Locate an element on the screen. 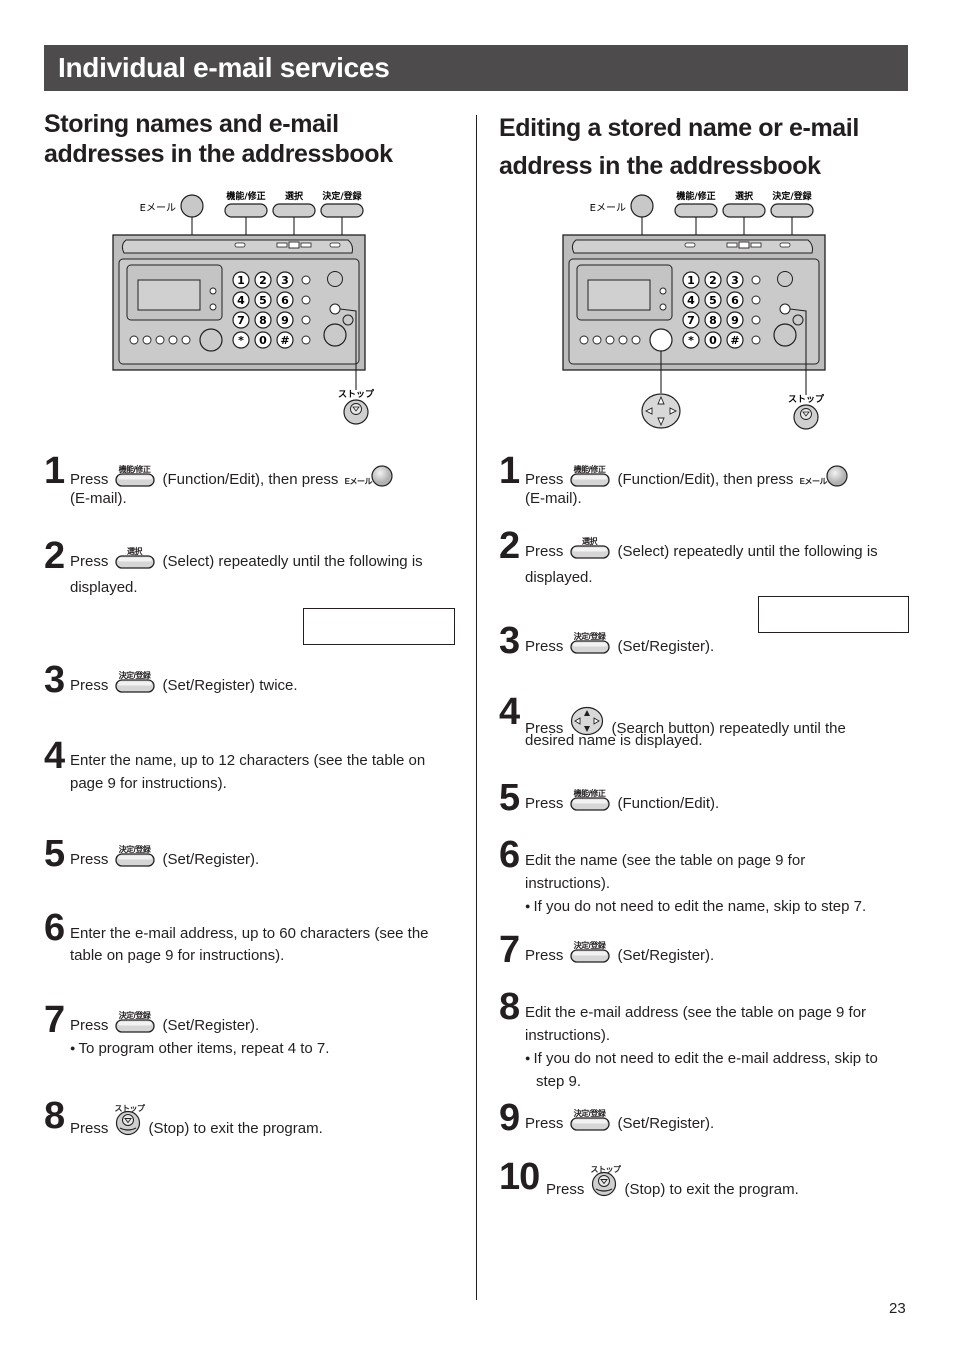  step-line: Press 決定/登録 (Set/Register). is located at coordinates (164, 859).